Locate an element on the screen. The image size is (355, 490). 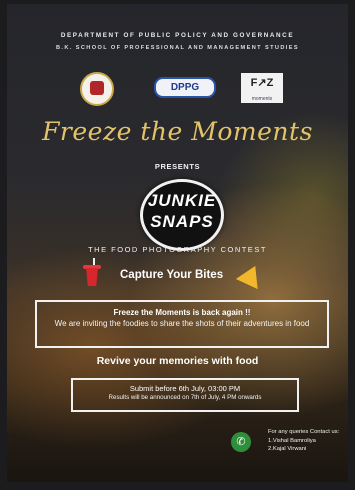
dppg-logo-icon: DPPG is located at coordinates (185, 87).